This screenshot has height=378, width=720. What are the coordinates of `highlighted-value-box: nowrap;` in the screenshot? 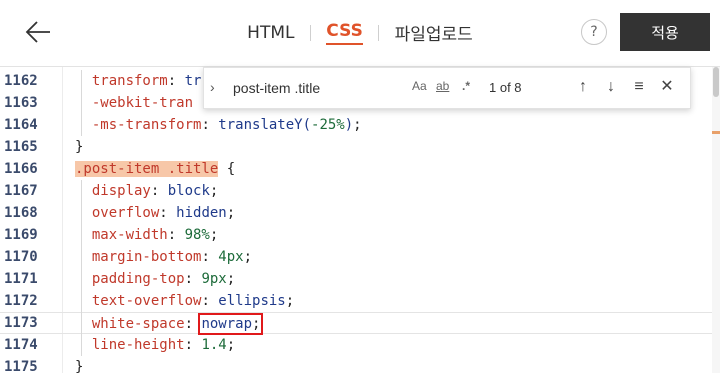 It's located at (231, 324).